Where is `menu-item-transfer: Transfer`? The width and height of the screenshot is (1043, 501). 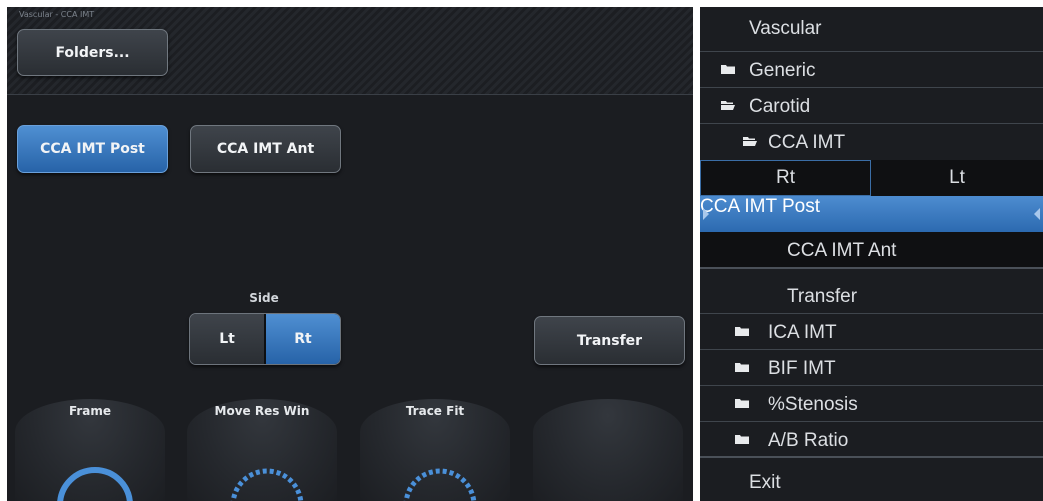 menu-item-transfer: Transfer is located at coordinates (871, 296).